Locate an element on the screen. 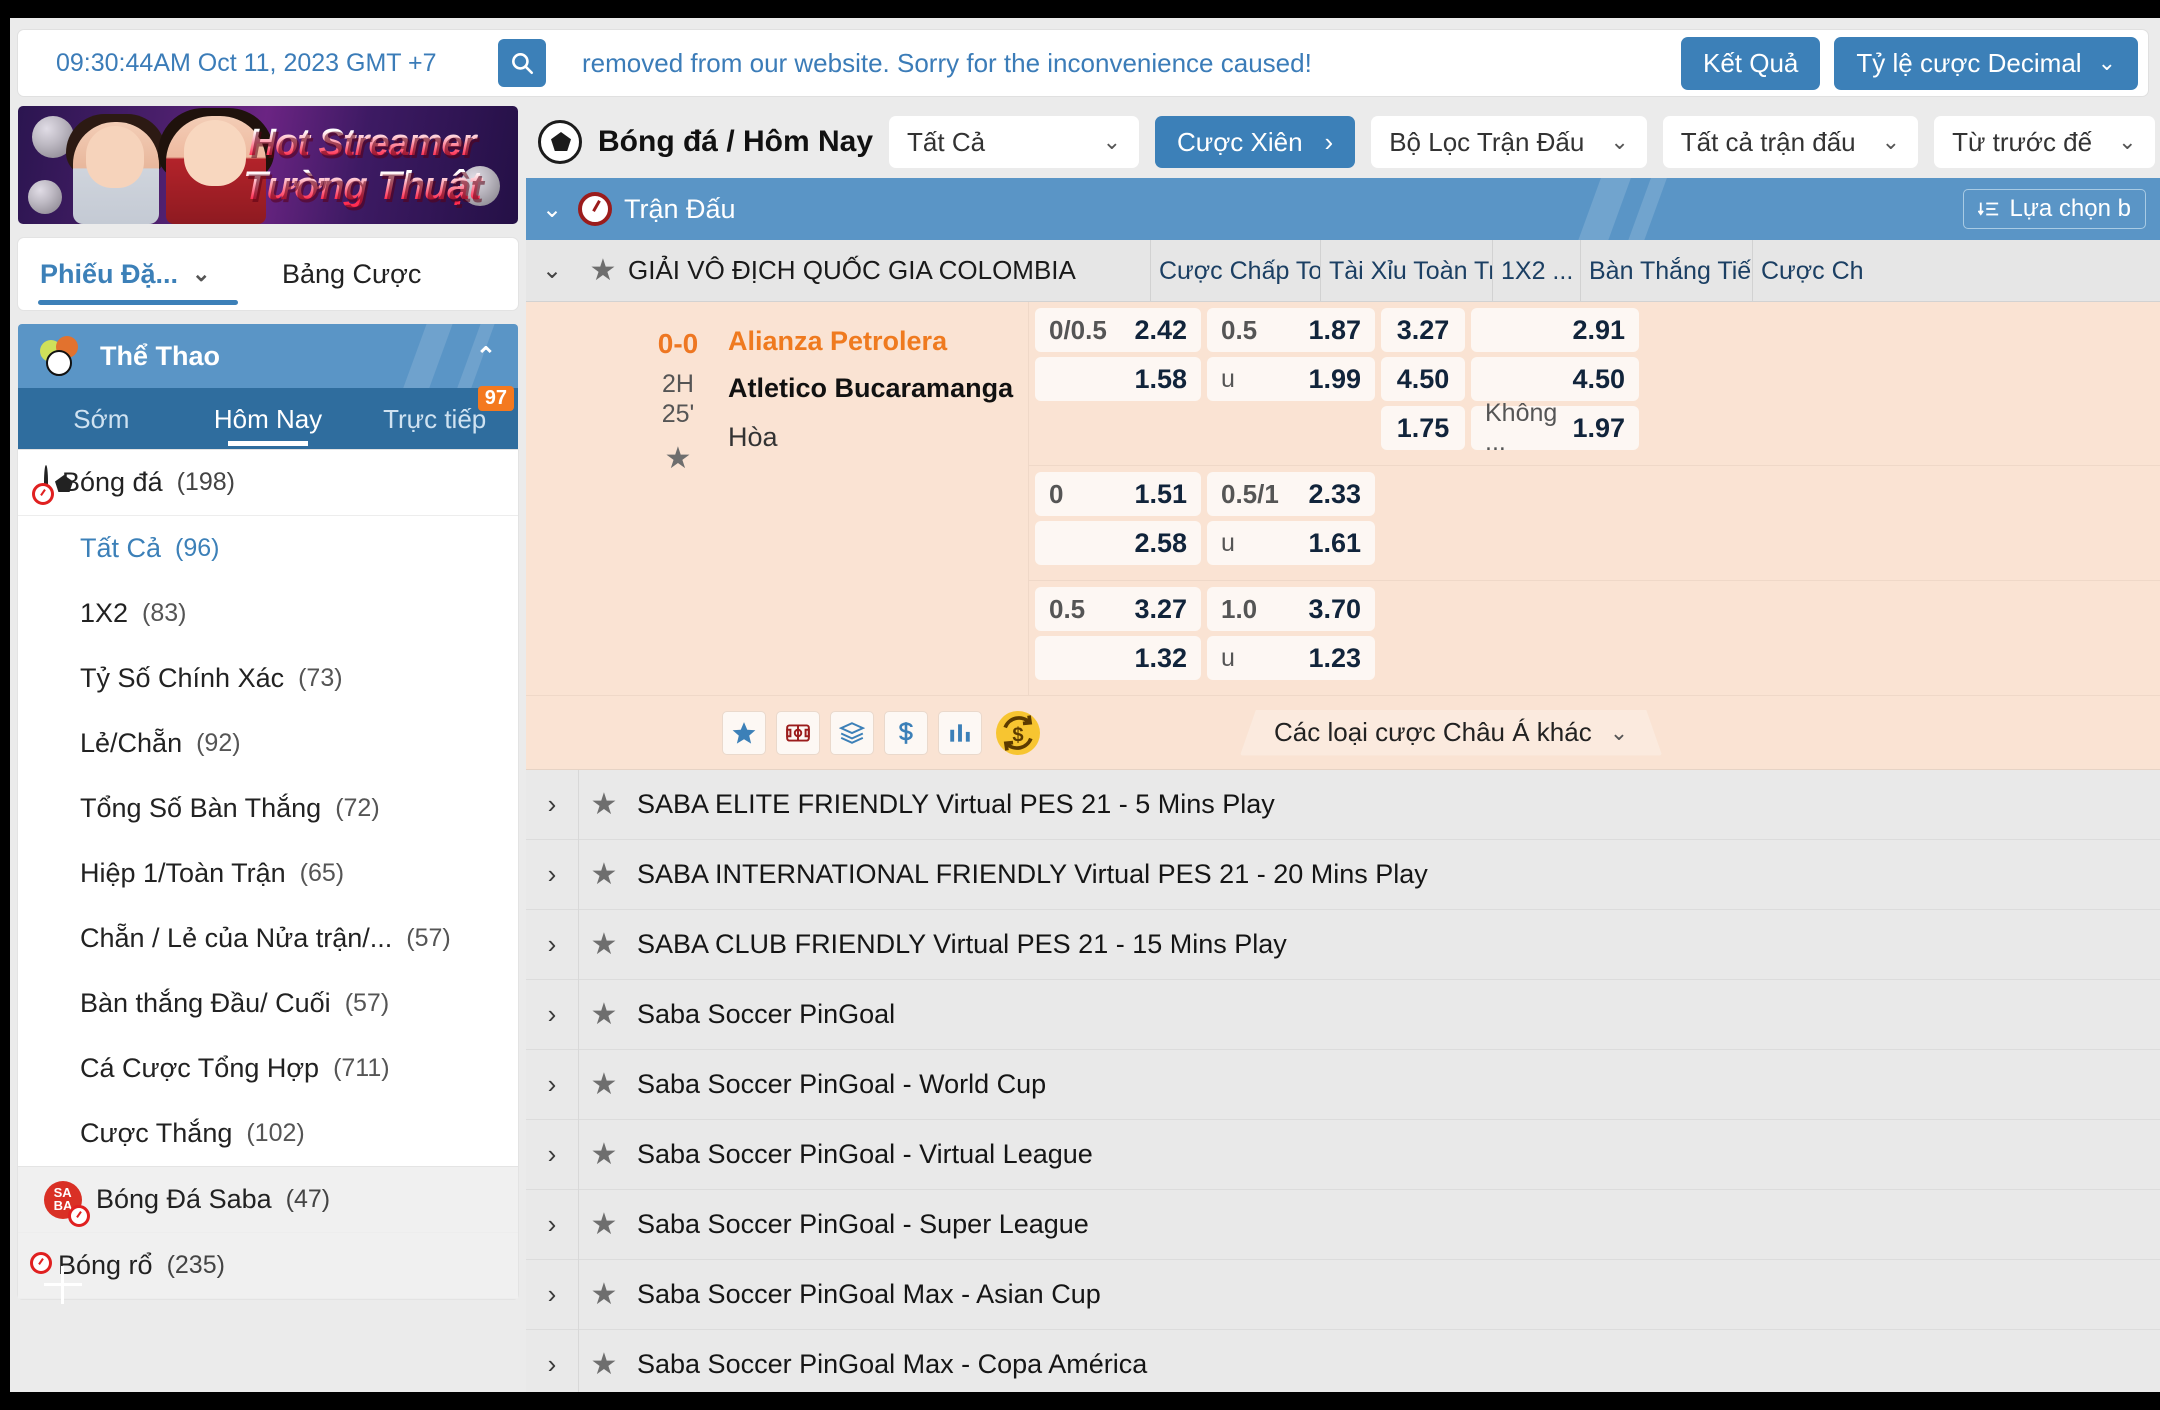  pitch-icon is located at coordinates (798, 732).